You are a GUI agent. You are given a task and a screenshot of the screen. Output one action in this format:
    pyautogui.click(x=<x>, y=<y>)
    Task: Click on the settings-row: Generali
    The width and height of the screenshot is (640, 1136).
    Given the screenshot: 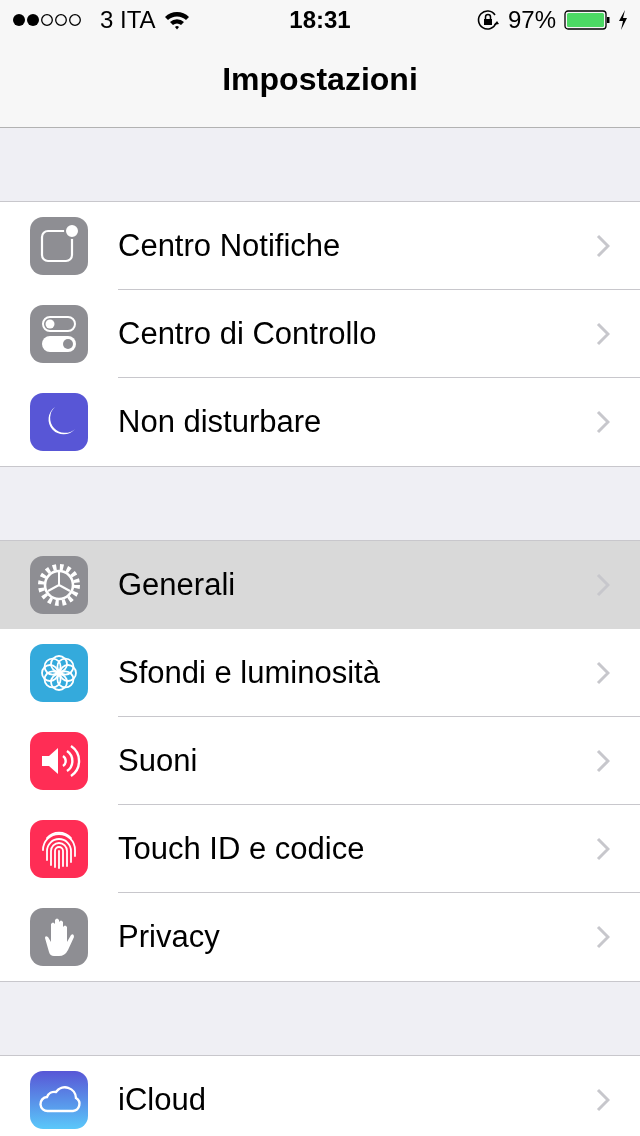 What is the action you would take?
    pyautogui.click(x=320, y=585)
    